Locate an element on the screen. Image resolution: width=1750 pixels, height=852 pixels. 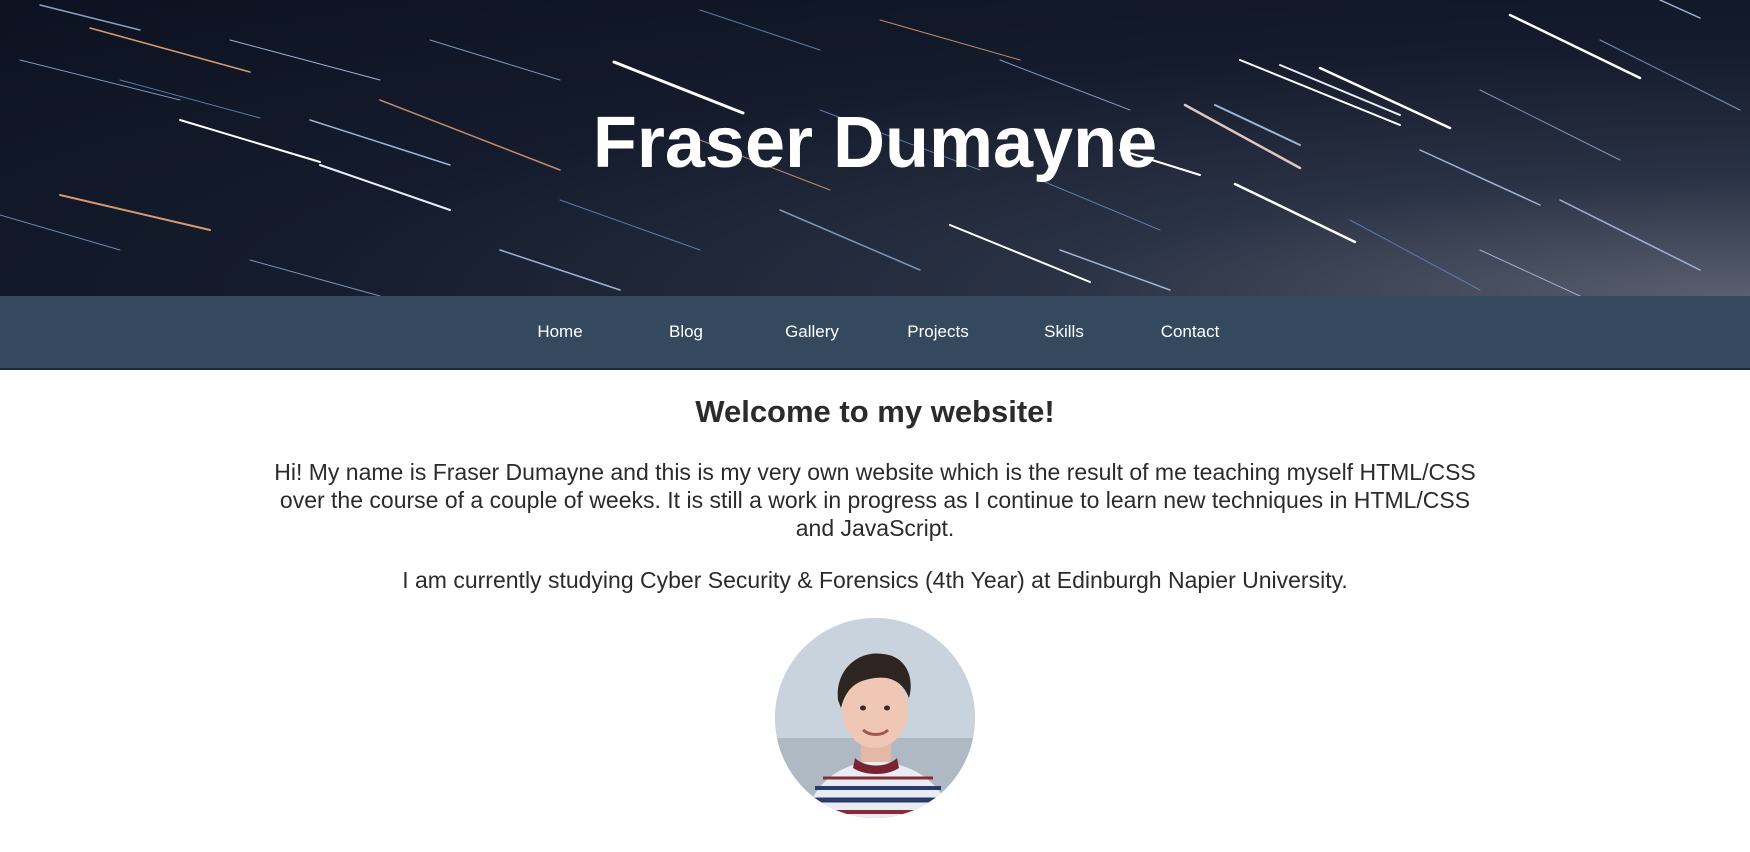
nav-projects: Projects is located at coordinates (938, 332).